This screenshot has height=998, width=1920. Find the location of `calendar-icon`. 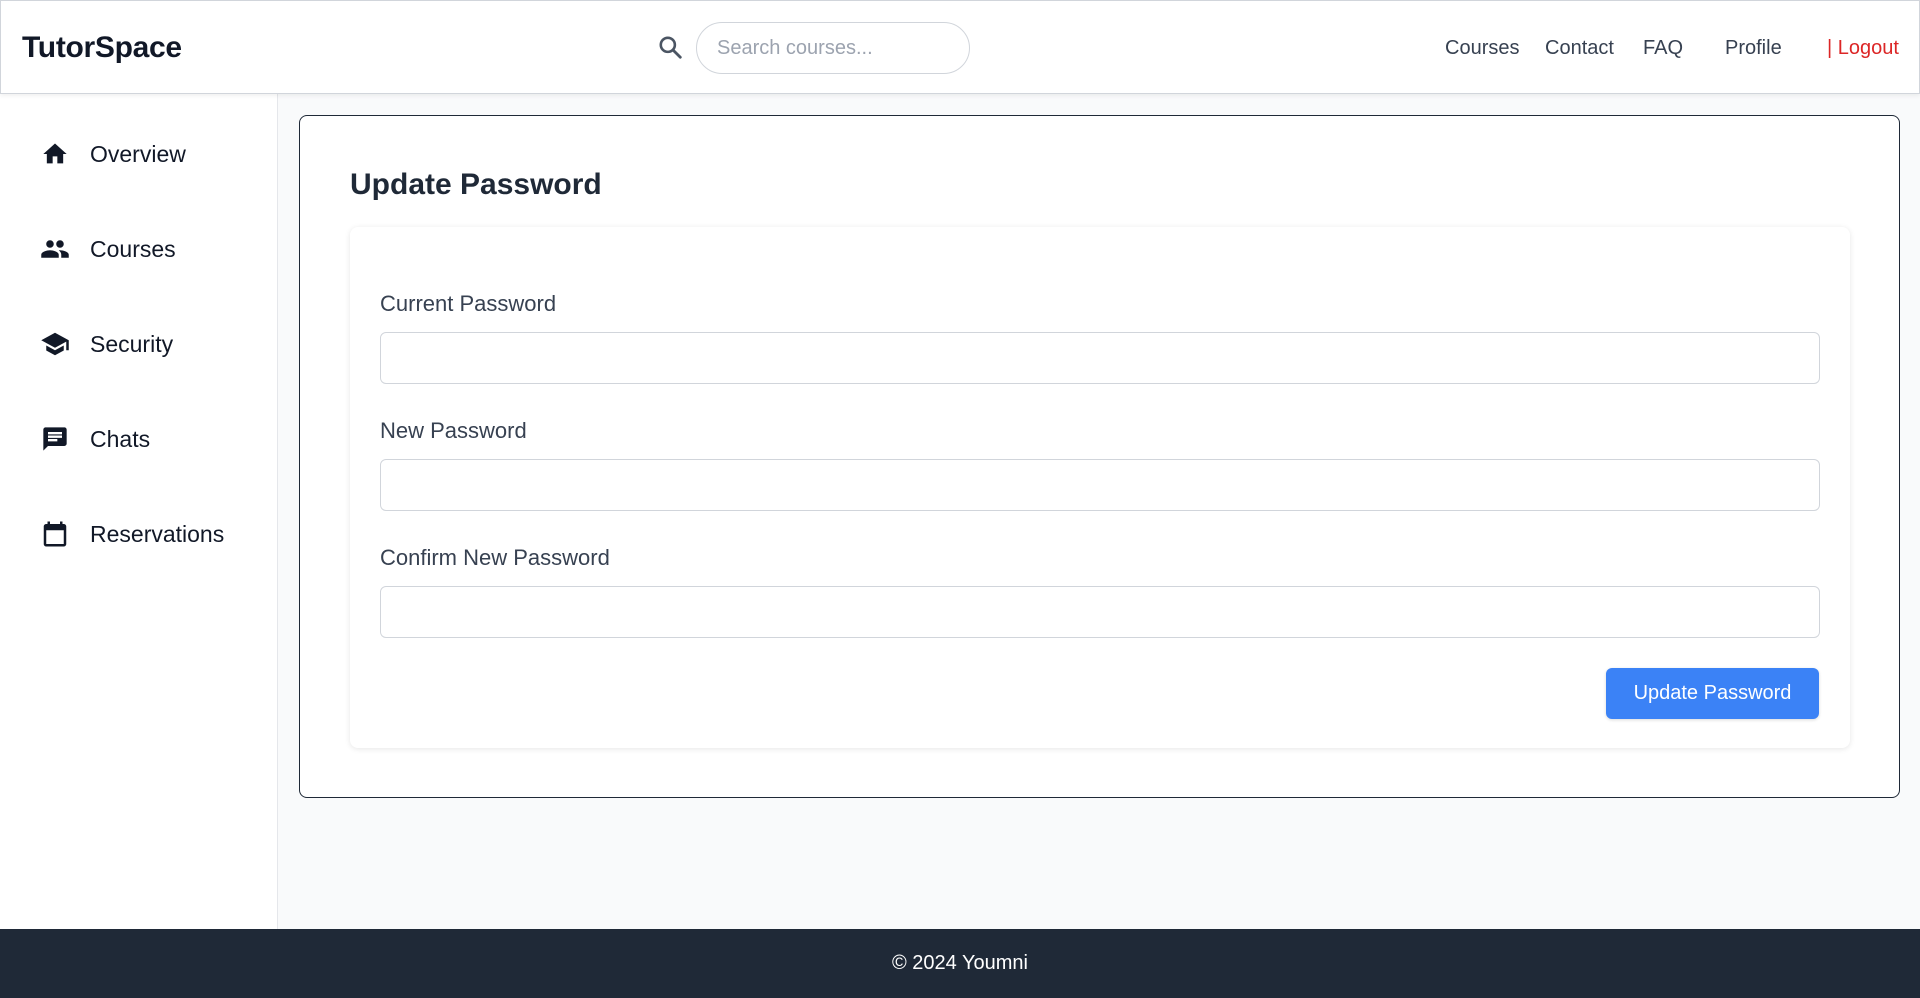

calendar-icon is located at coordinates (55, 534).